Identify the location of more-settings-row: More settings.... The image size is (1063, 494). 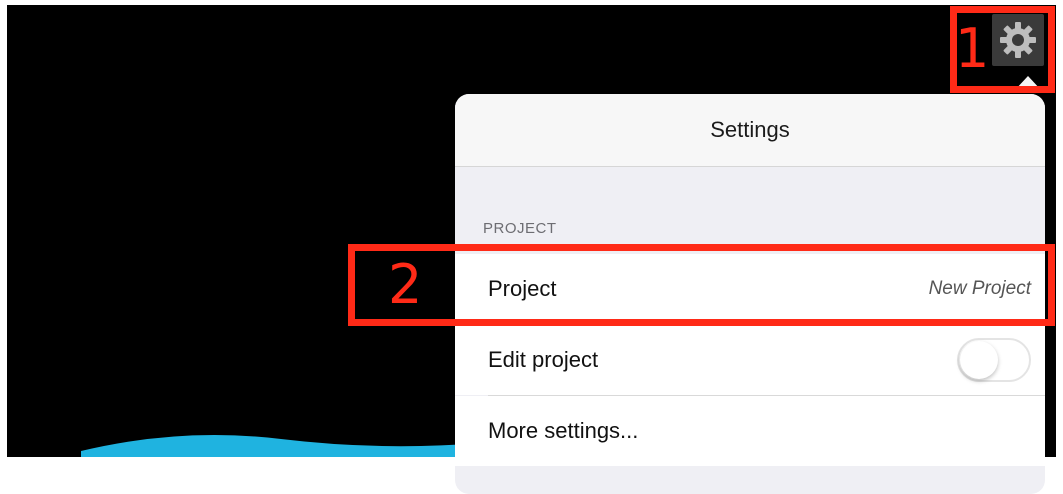
(750, 431).